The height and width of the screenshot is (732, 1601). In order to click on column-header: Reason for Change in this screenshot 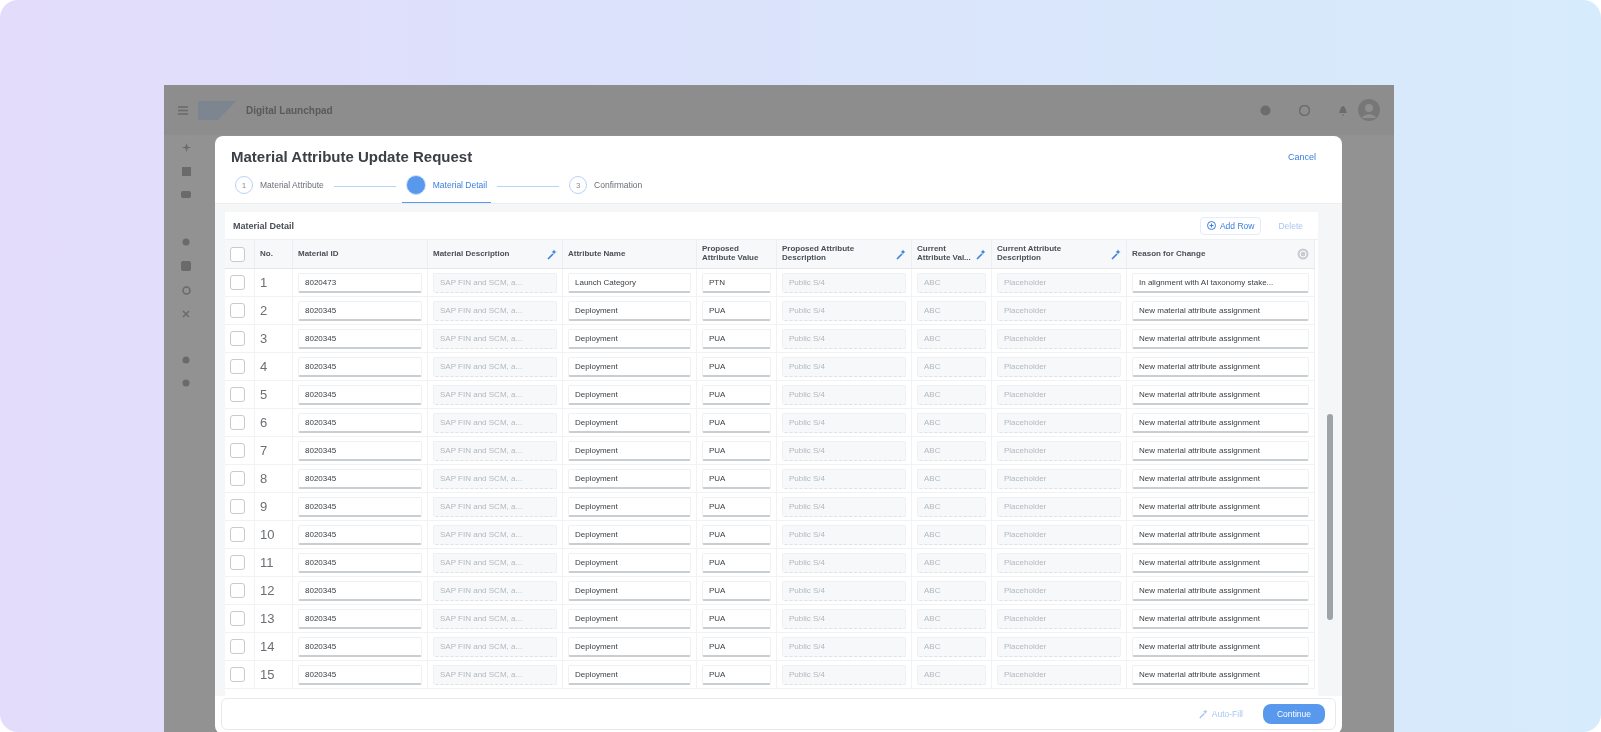, I will do `click(1221, 254)`.